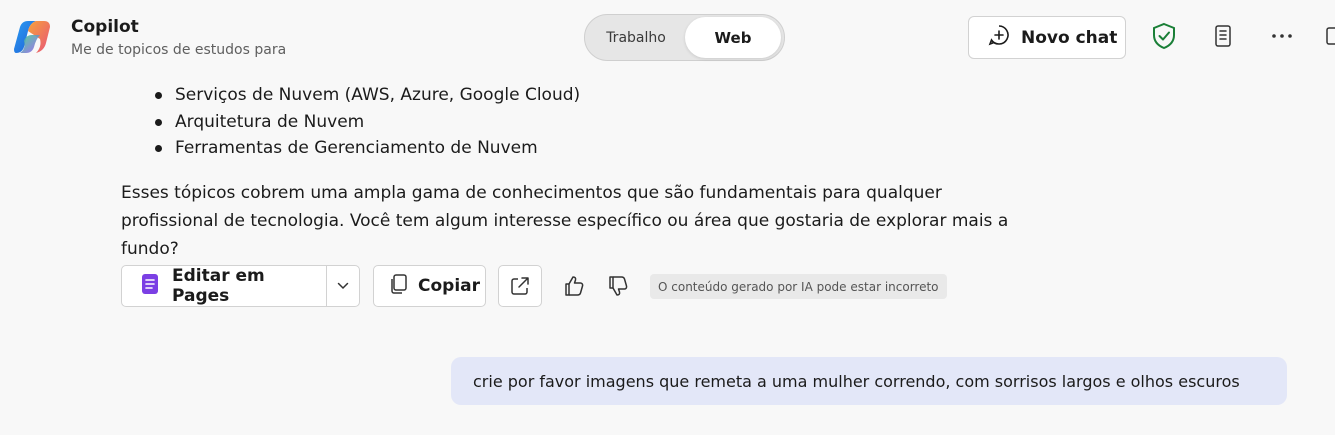 This screenshot has height=435, width=1335. What do you see at coordinates (1223, 36) in the screenshot?
I see `notebook-icon` at bounding box center [1223, 36].